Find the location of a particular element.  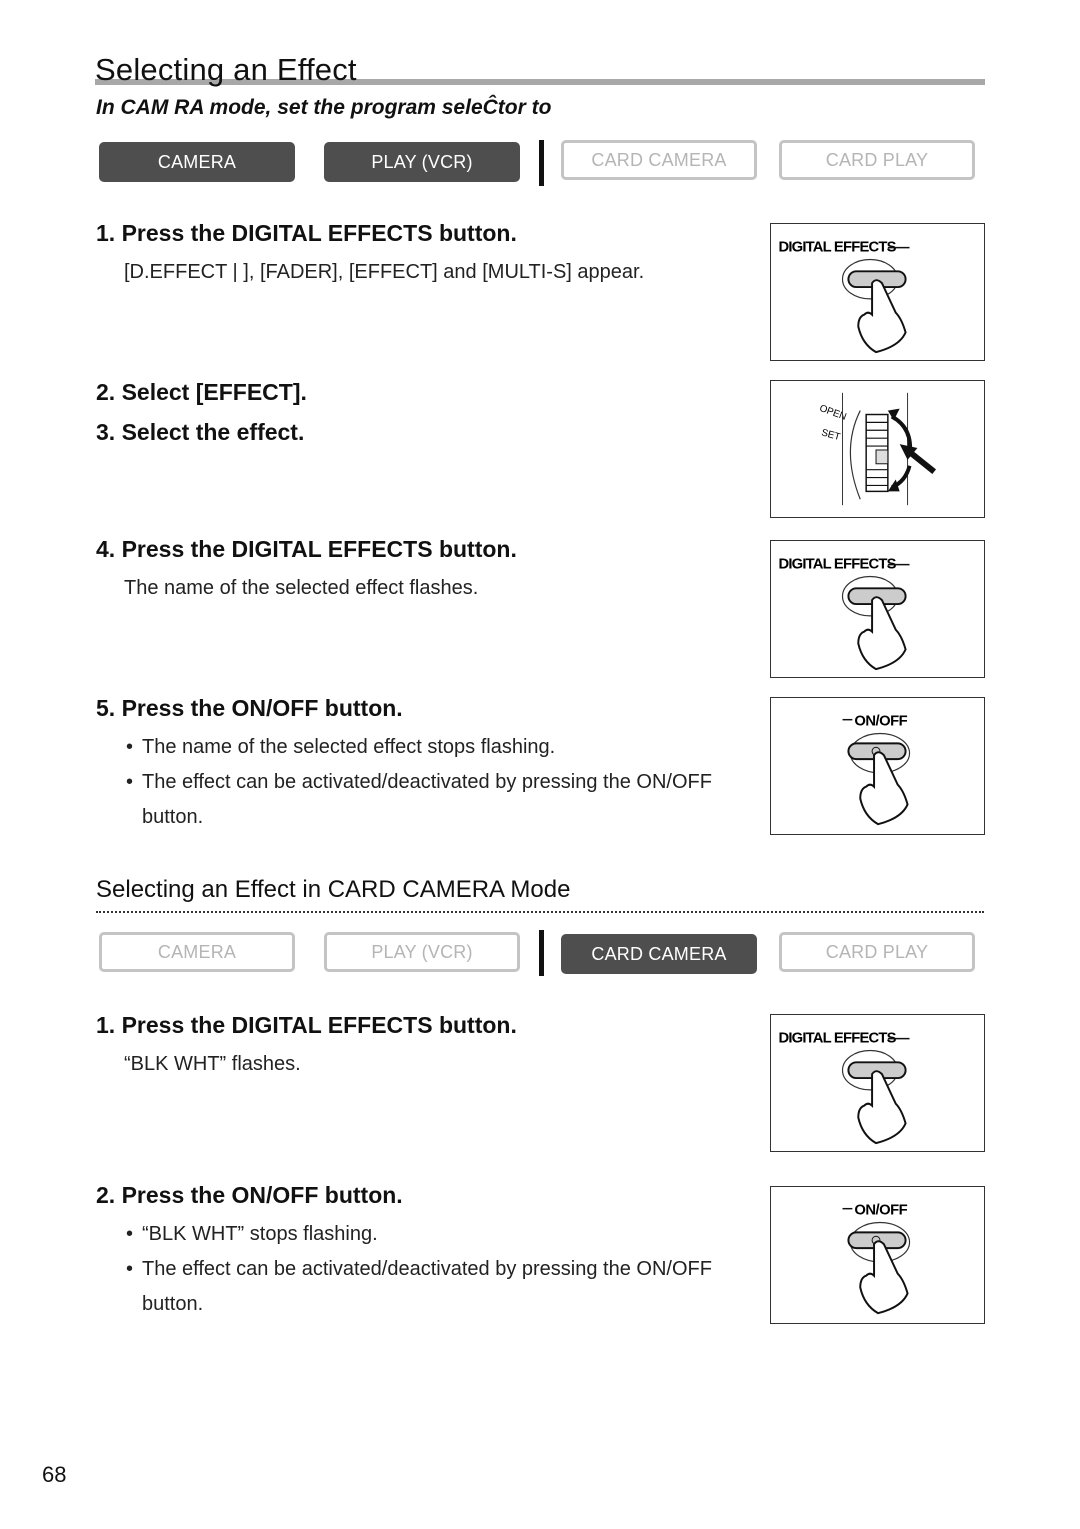

card-step-1-description: “BLK WHT” flashes. is located at coordinates (212, 1064).